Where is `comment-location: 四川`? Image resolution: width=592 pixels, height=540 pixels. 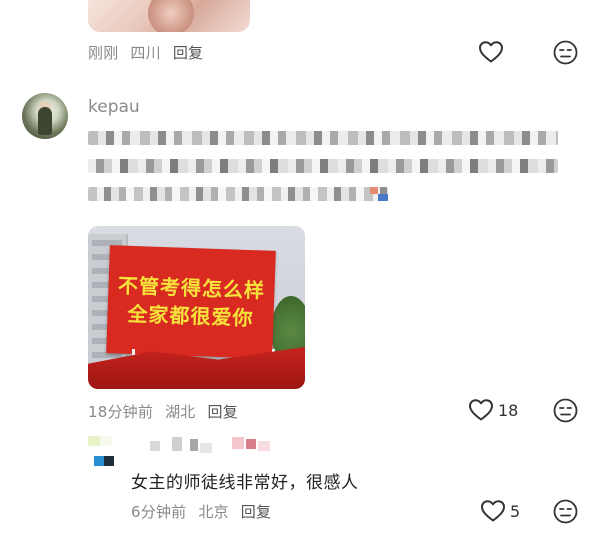 comment-location: 四川 is located at coordinates (145, 53).